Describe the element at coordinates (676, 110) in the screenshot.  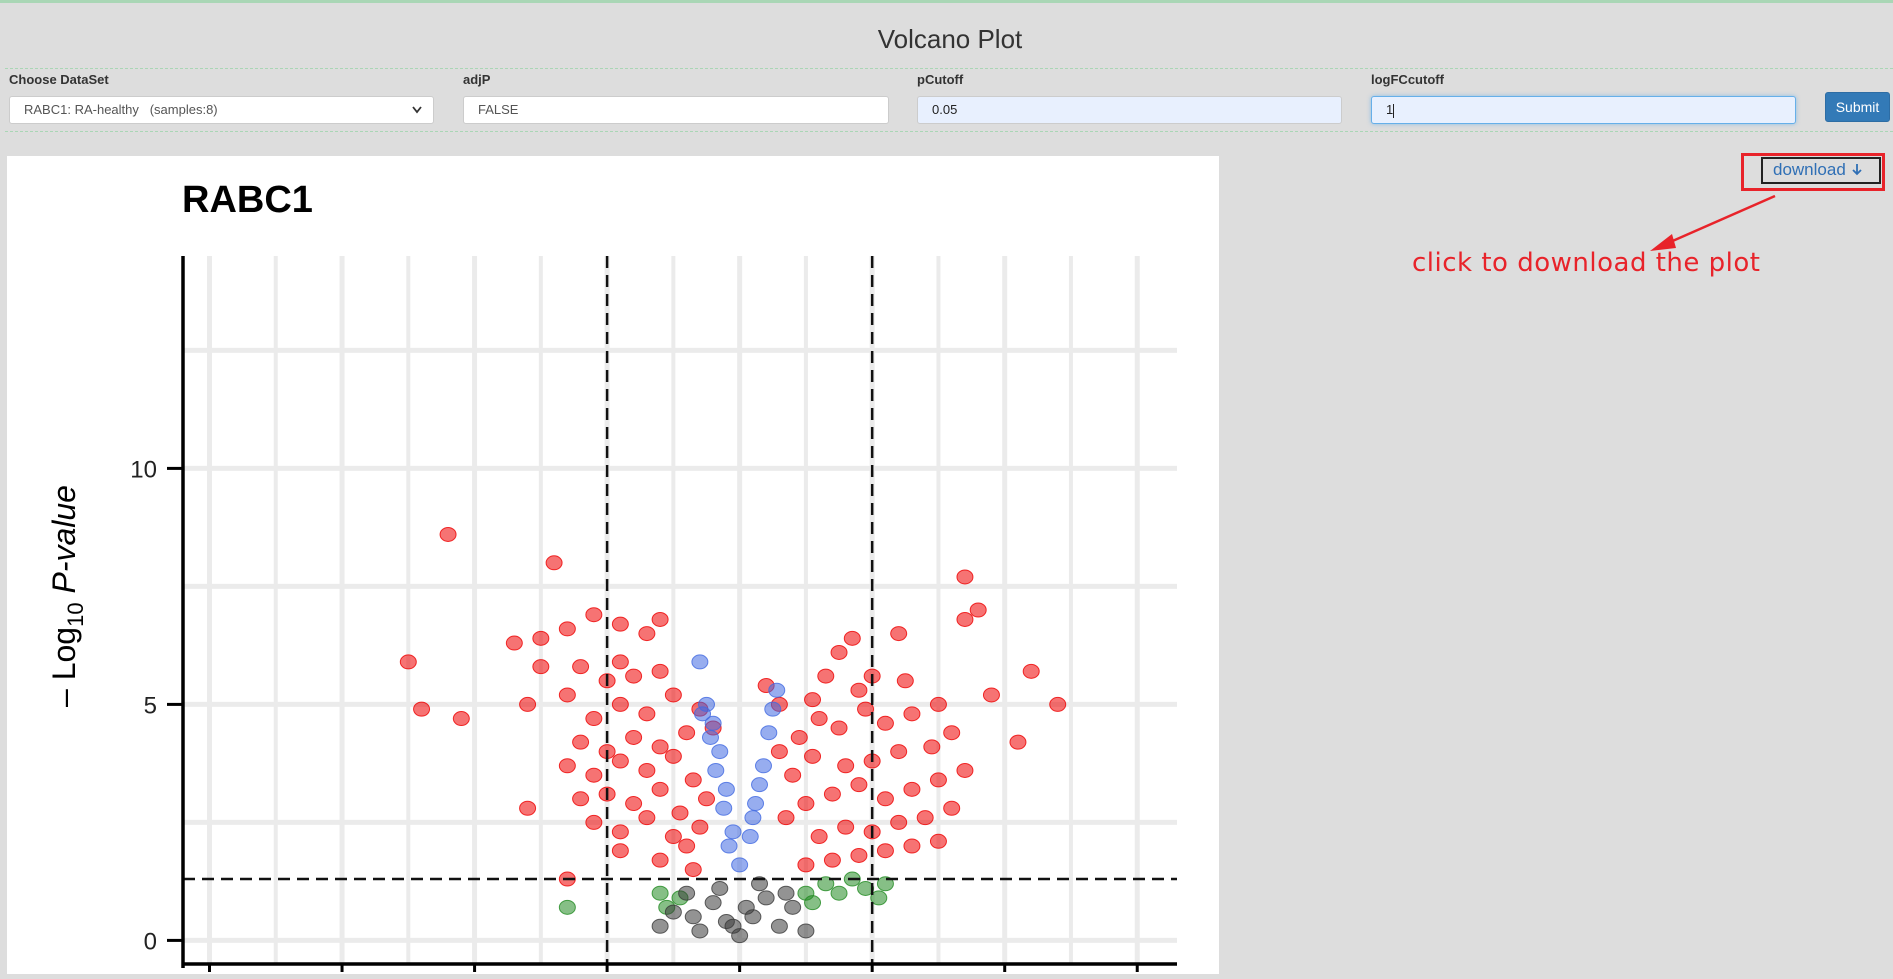
I see `adjp-input: FALSE` at that location.